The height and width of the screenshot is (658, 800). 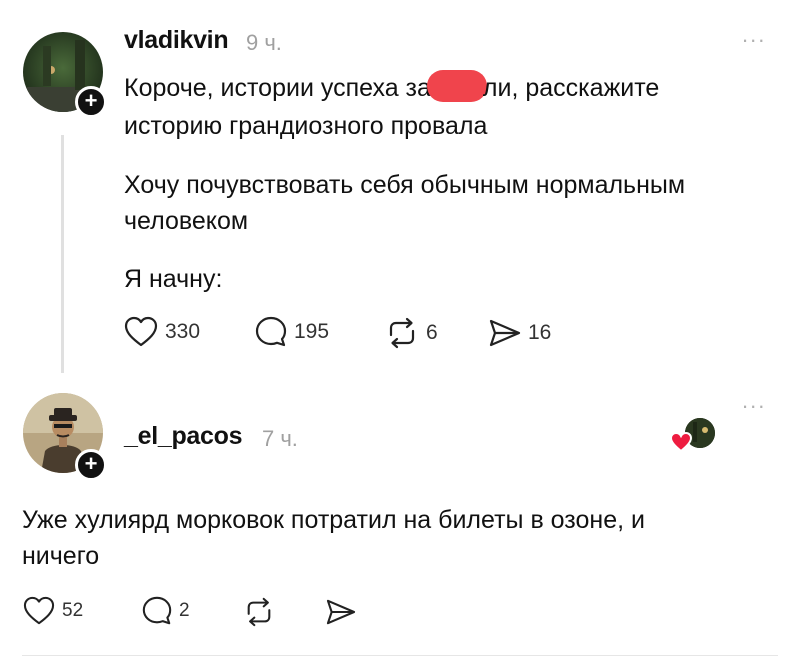 I want to click on post-like-button: 330, so click(x=161, y=332).